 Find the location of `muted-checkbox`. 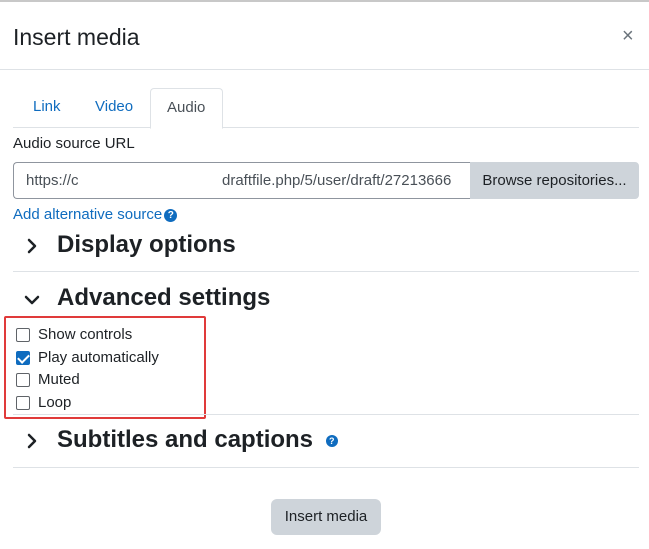

muted-checkbox is located at coordinates (23, 380).